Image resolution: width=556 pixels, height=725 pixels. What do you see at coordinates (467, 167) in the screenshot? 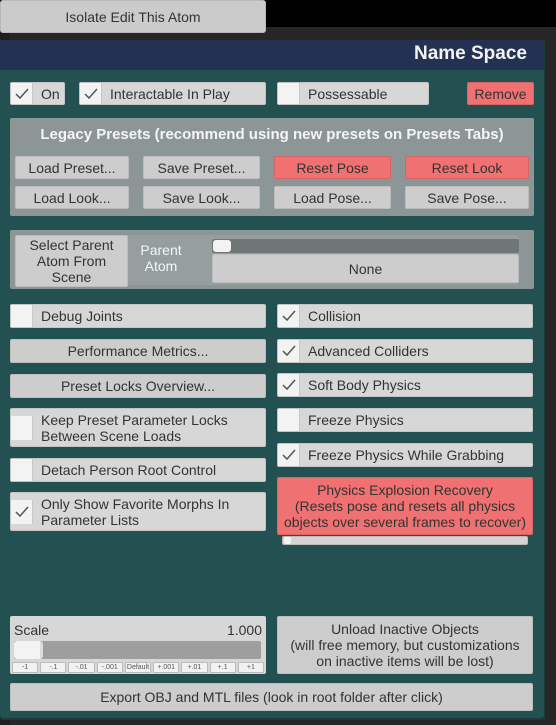
I see `reset-look-button: Reset Look` at bounding box center [467, 167].